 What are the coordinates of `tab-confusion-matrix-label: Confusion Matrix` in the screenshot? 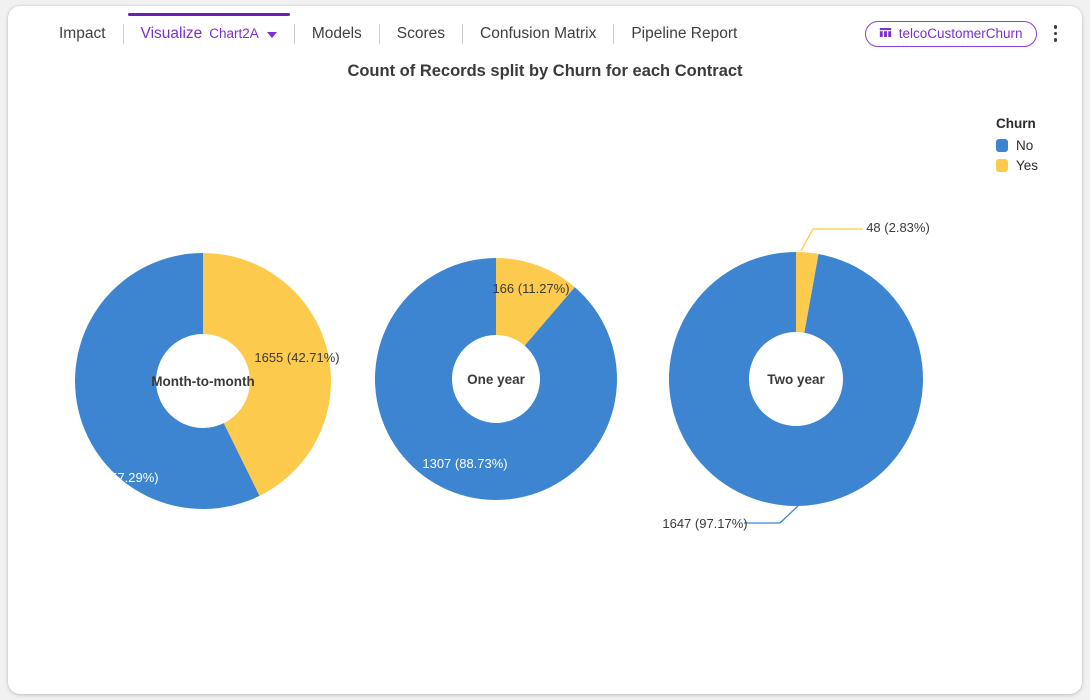 It's located at (538, 33).